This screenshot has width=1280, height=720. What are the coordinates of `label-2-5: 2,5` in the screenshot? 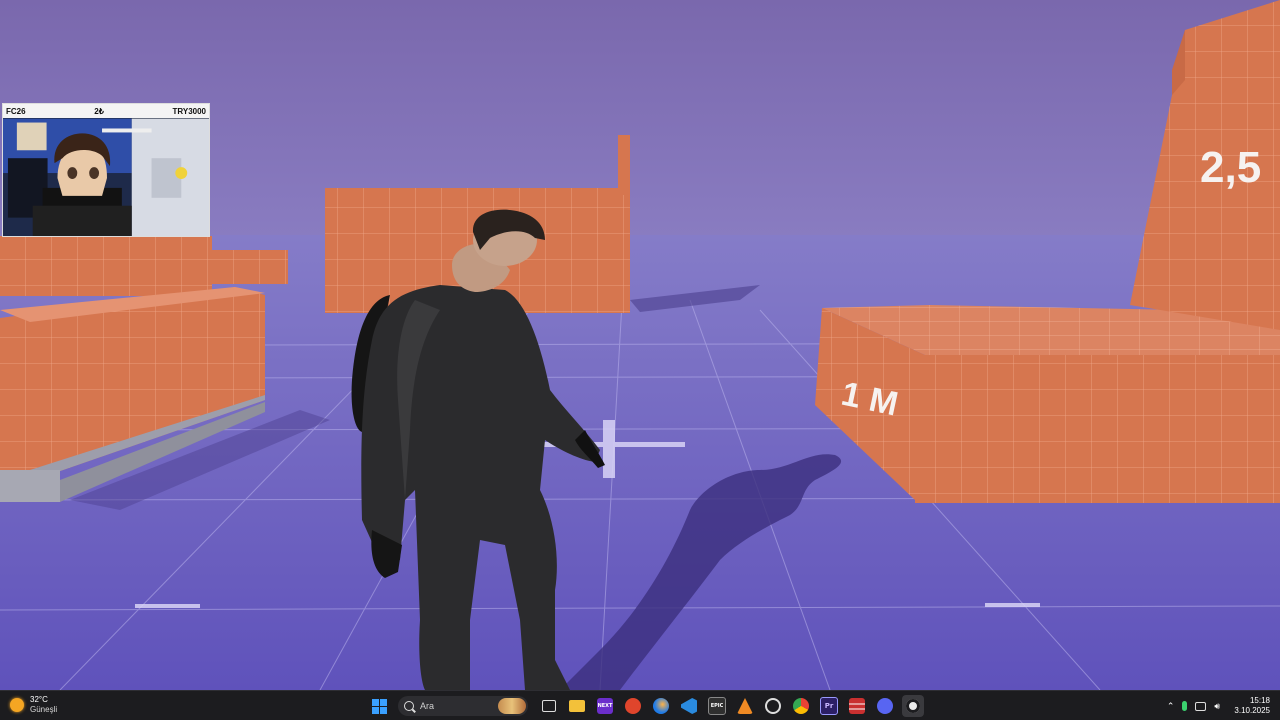 It's located at (1230, 167).